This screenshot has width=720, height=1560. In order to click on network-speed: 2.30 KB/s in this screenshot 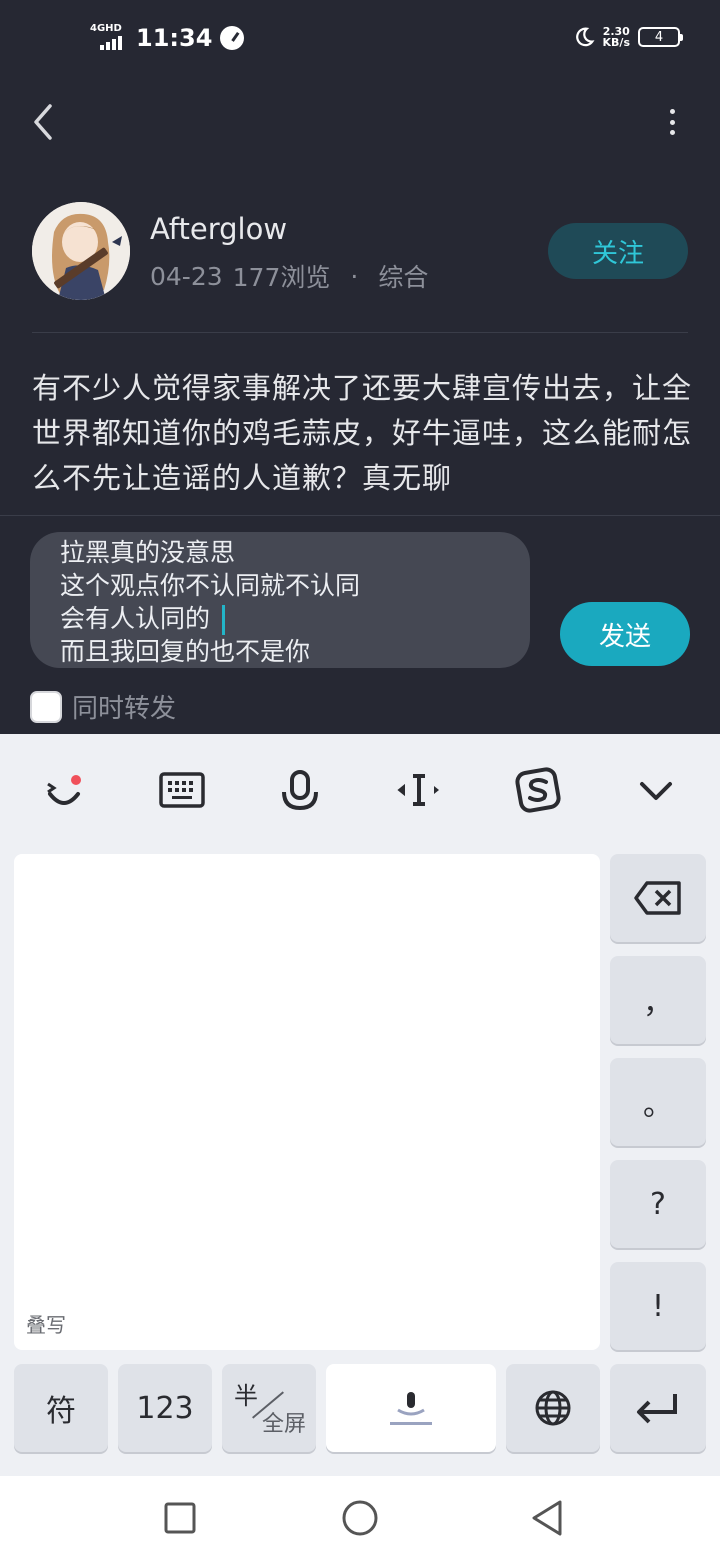, I will do `click(616, 37)`.